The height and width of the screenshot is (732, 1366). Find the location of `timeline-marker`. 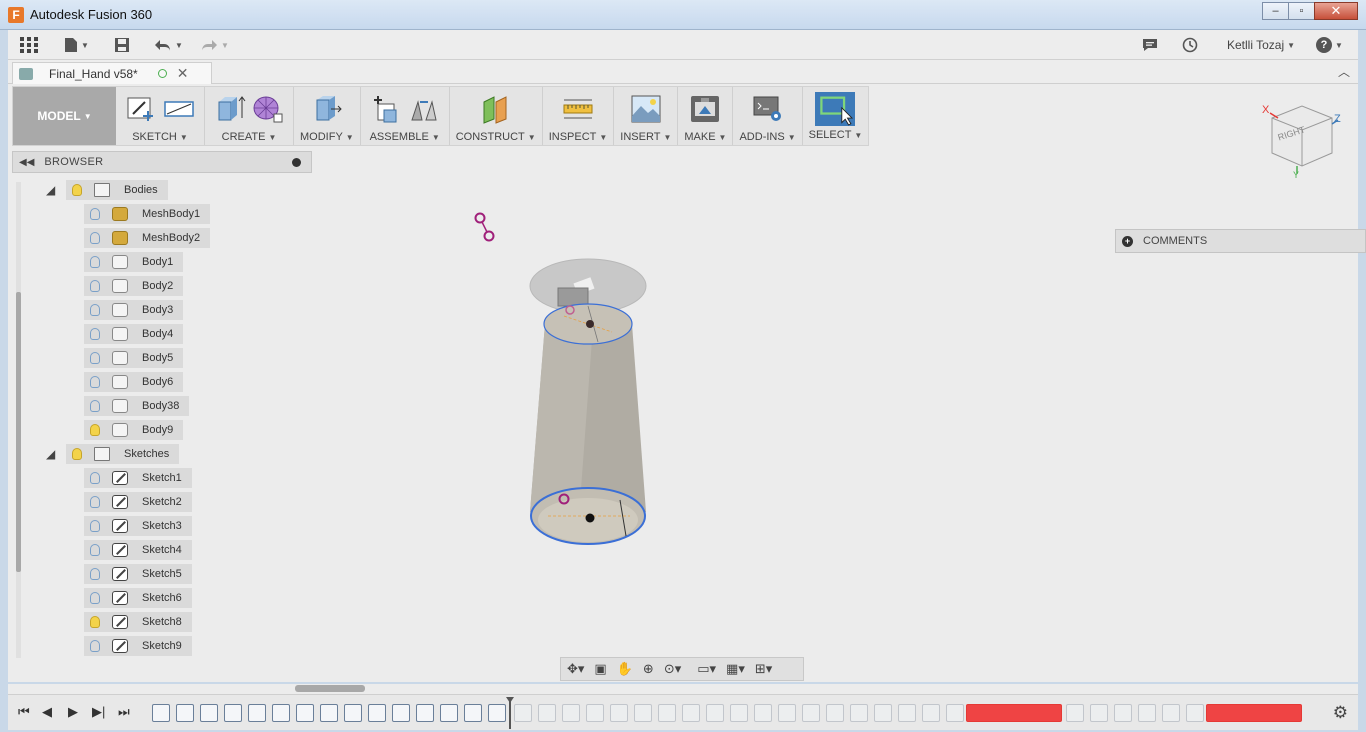

timeline-marker is located at coordinates (510, 713).